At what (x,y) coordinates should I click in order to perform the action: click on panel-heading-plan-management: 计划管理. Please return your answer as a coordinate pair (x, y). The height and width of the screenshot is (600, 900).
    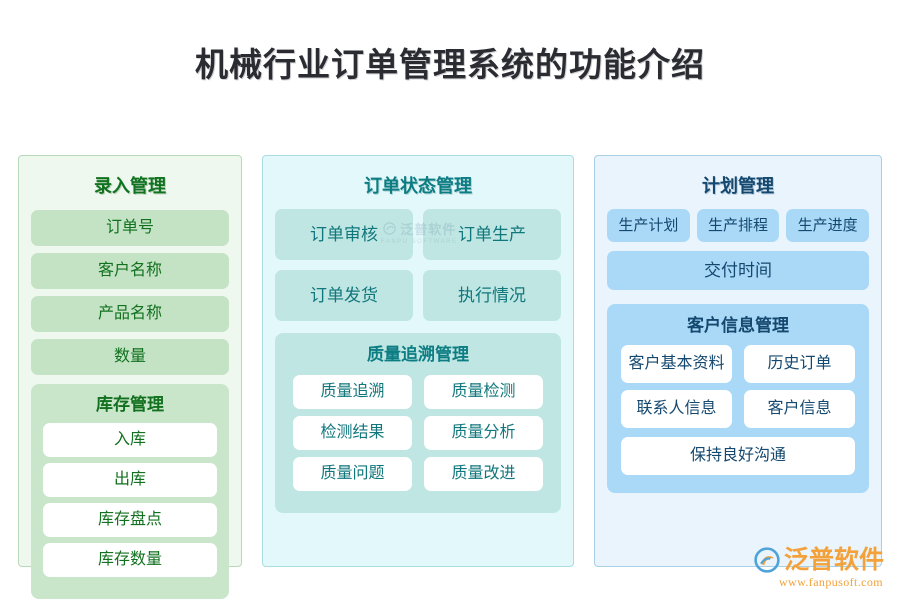
    Looking at the image, I should click on (738, 186).